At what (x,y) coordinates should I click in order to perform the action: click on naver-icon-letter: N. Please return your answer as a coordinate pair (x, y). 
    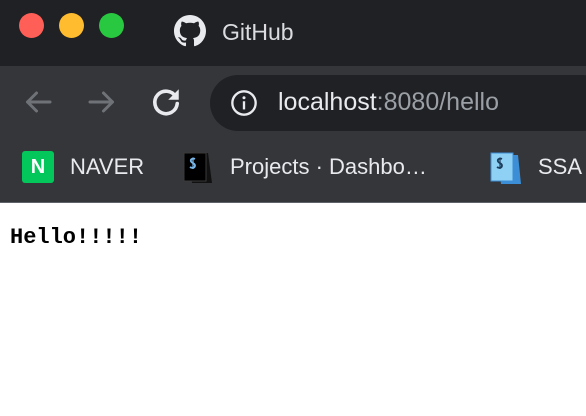
    Looking at the image, I should click on (38, 167).